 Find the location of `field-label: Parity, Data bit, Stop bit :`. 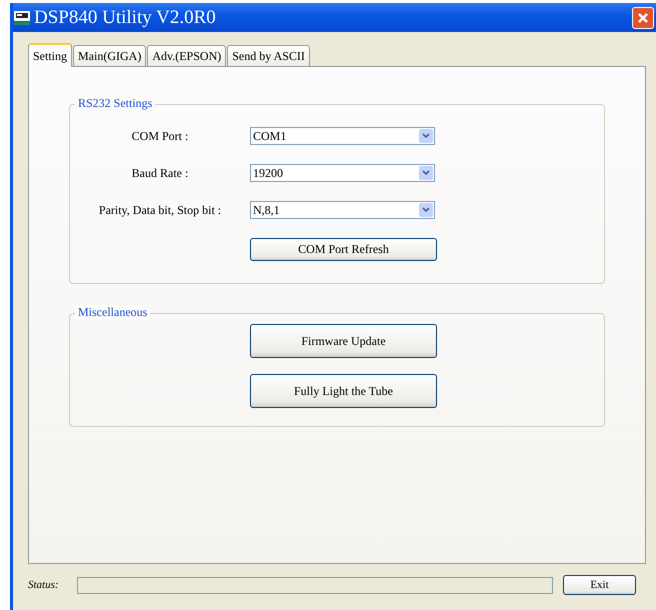

field-label: Parity, Data bit, Stop bit : is located at coordinates (160, 210).